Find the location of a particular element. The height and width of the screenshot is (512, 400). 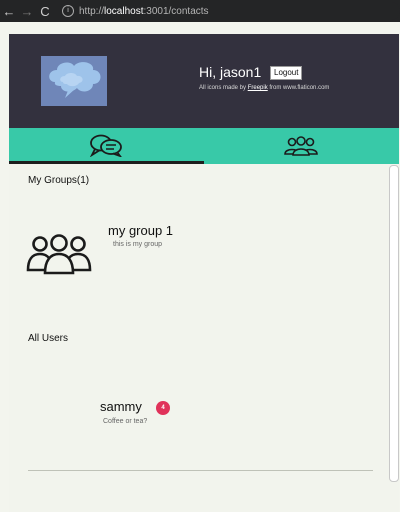

url-prefix: http:// is located at coordinates (92, 11).